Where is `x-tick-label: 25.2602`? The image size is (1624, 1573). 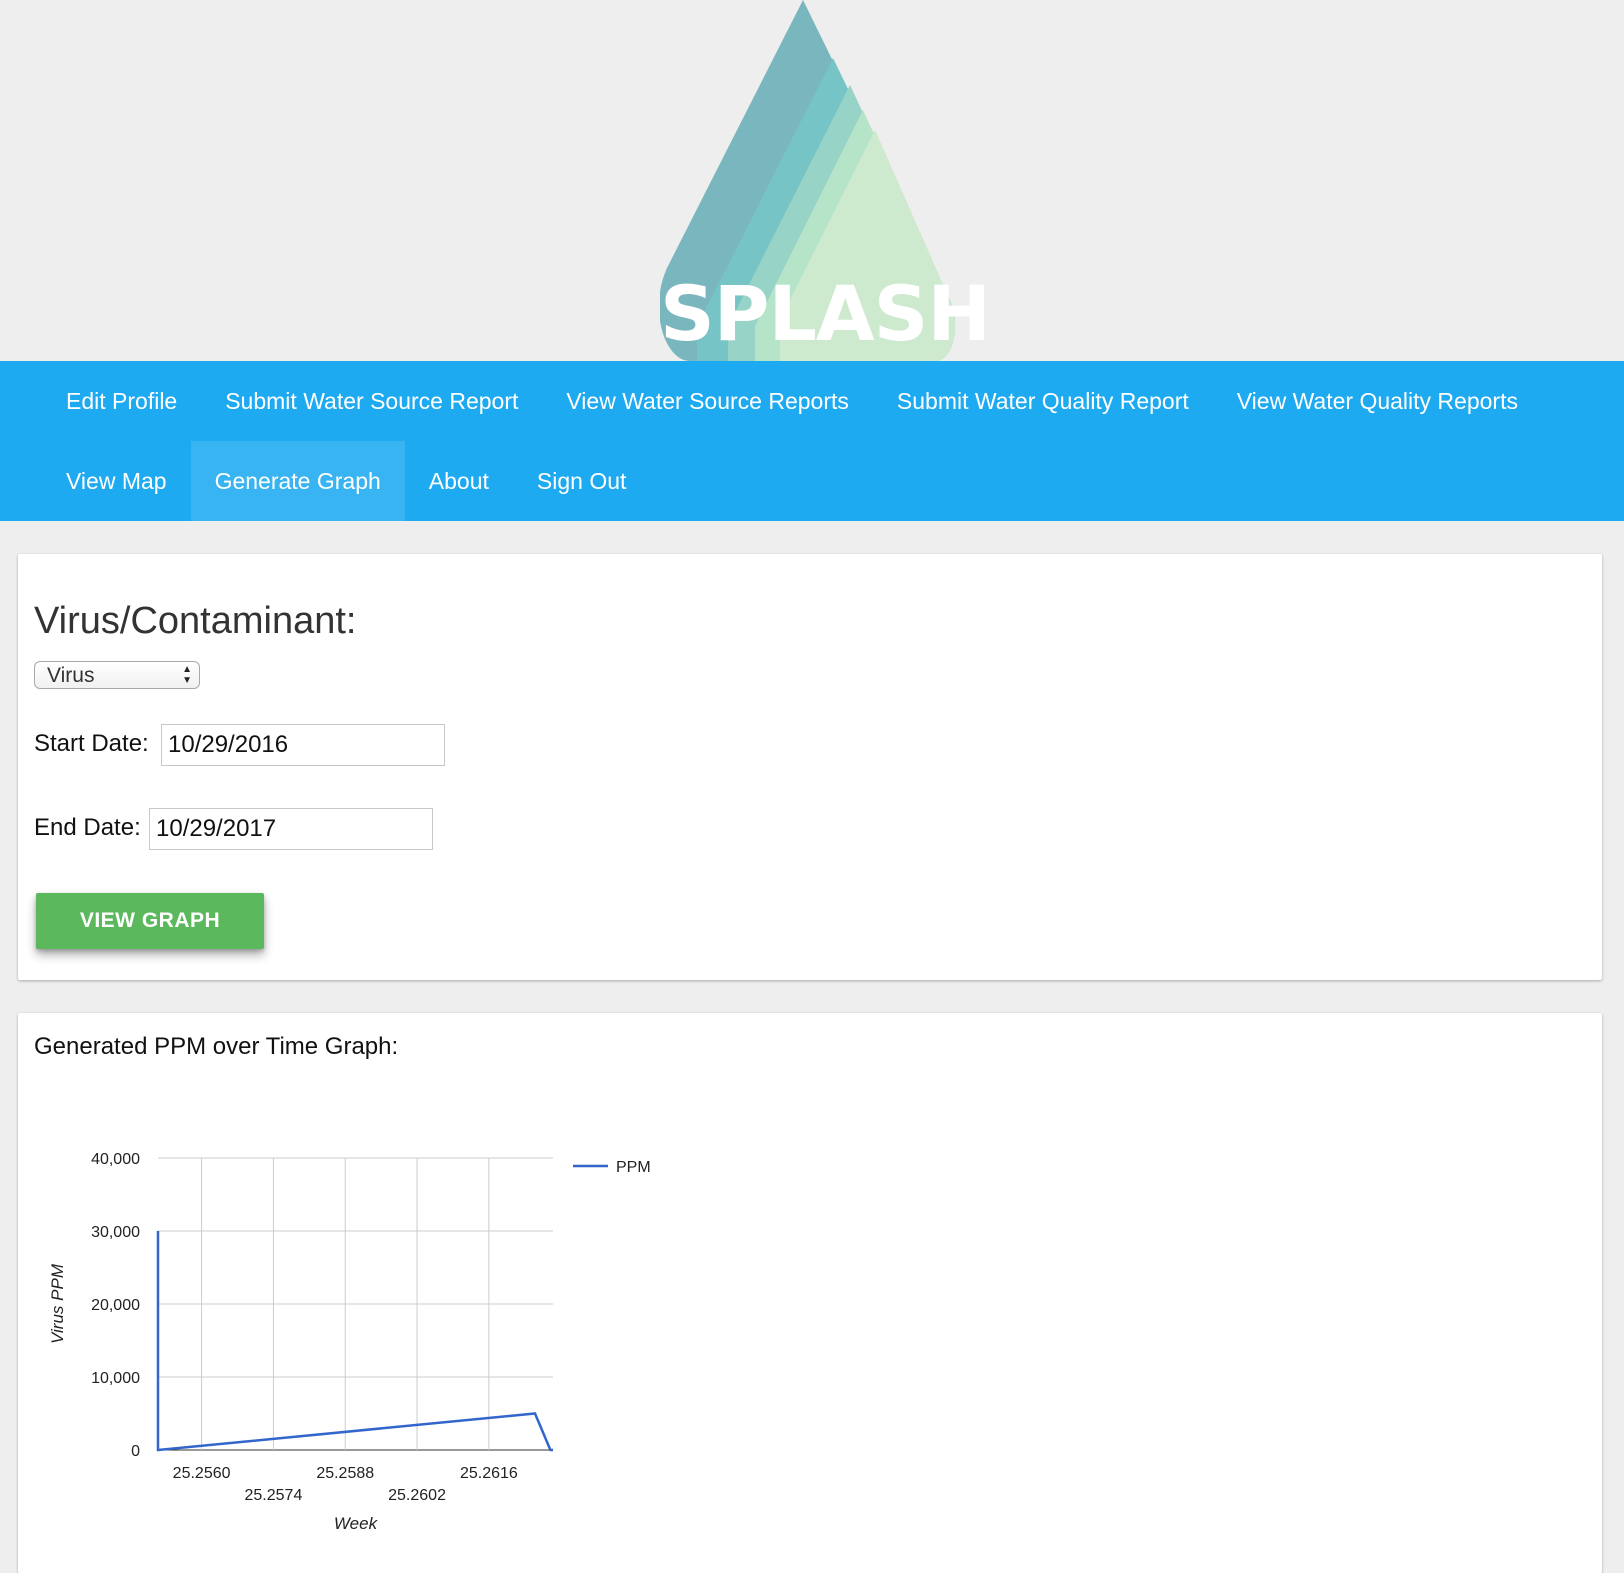 x-tick-label: 25.2602 is located at coordinates (417, 1495).